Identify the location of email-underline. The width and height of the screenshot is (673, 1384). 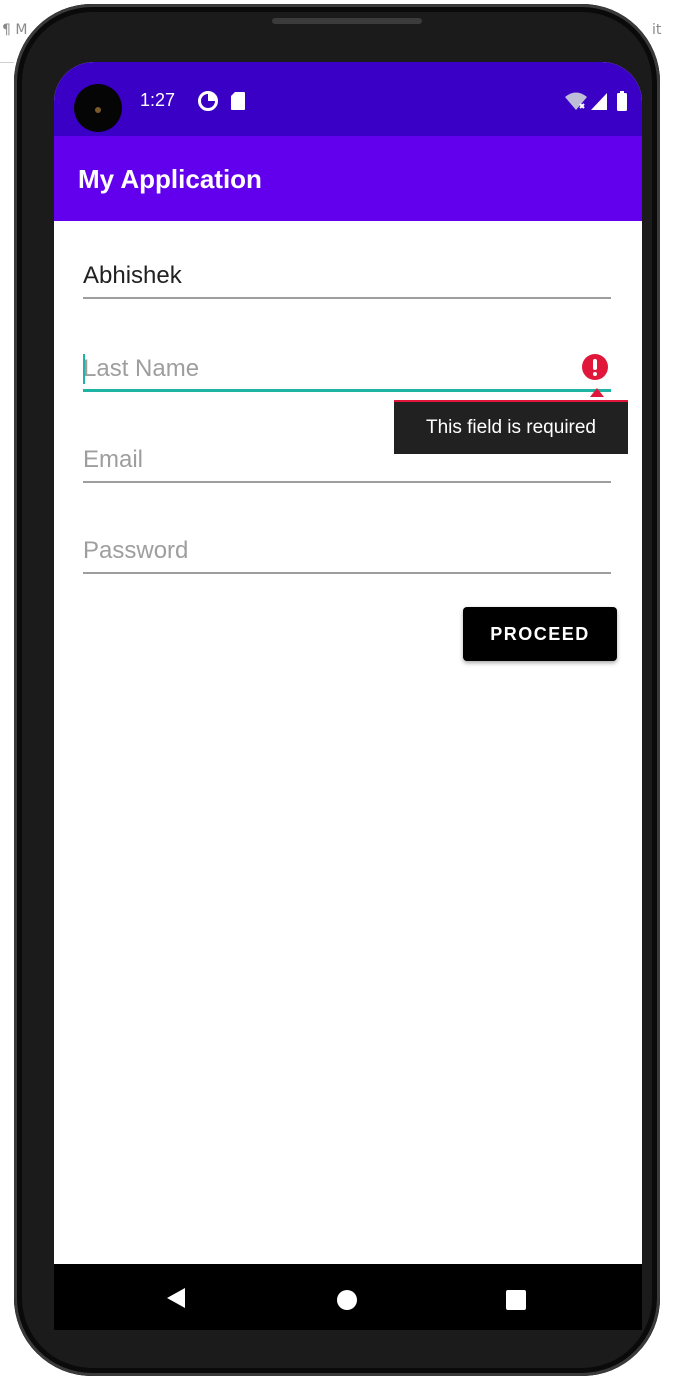
(347, 482).